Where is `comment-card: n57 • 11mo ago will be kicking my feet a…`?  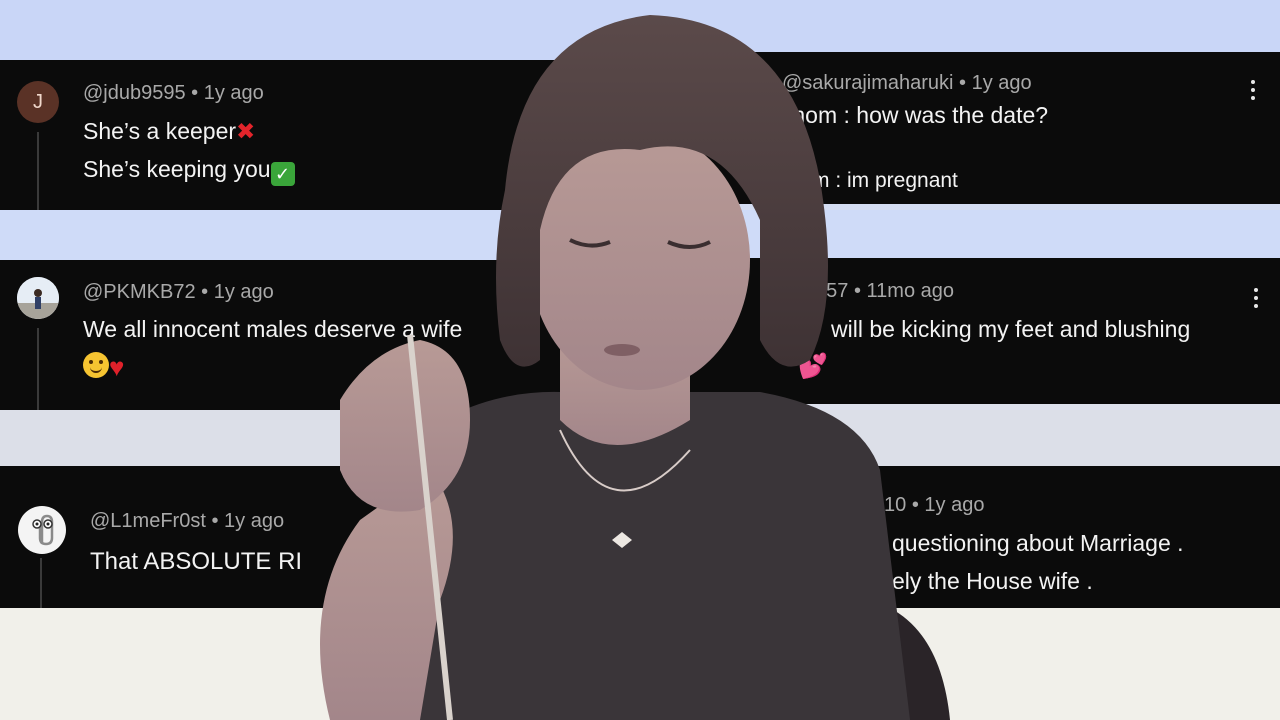
comment-card: n57 • 11mo ago will be kicking my feet a… is located at coordinates (945, 331).